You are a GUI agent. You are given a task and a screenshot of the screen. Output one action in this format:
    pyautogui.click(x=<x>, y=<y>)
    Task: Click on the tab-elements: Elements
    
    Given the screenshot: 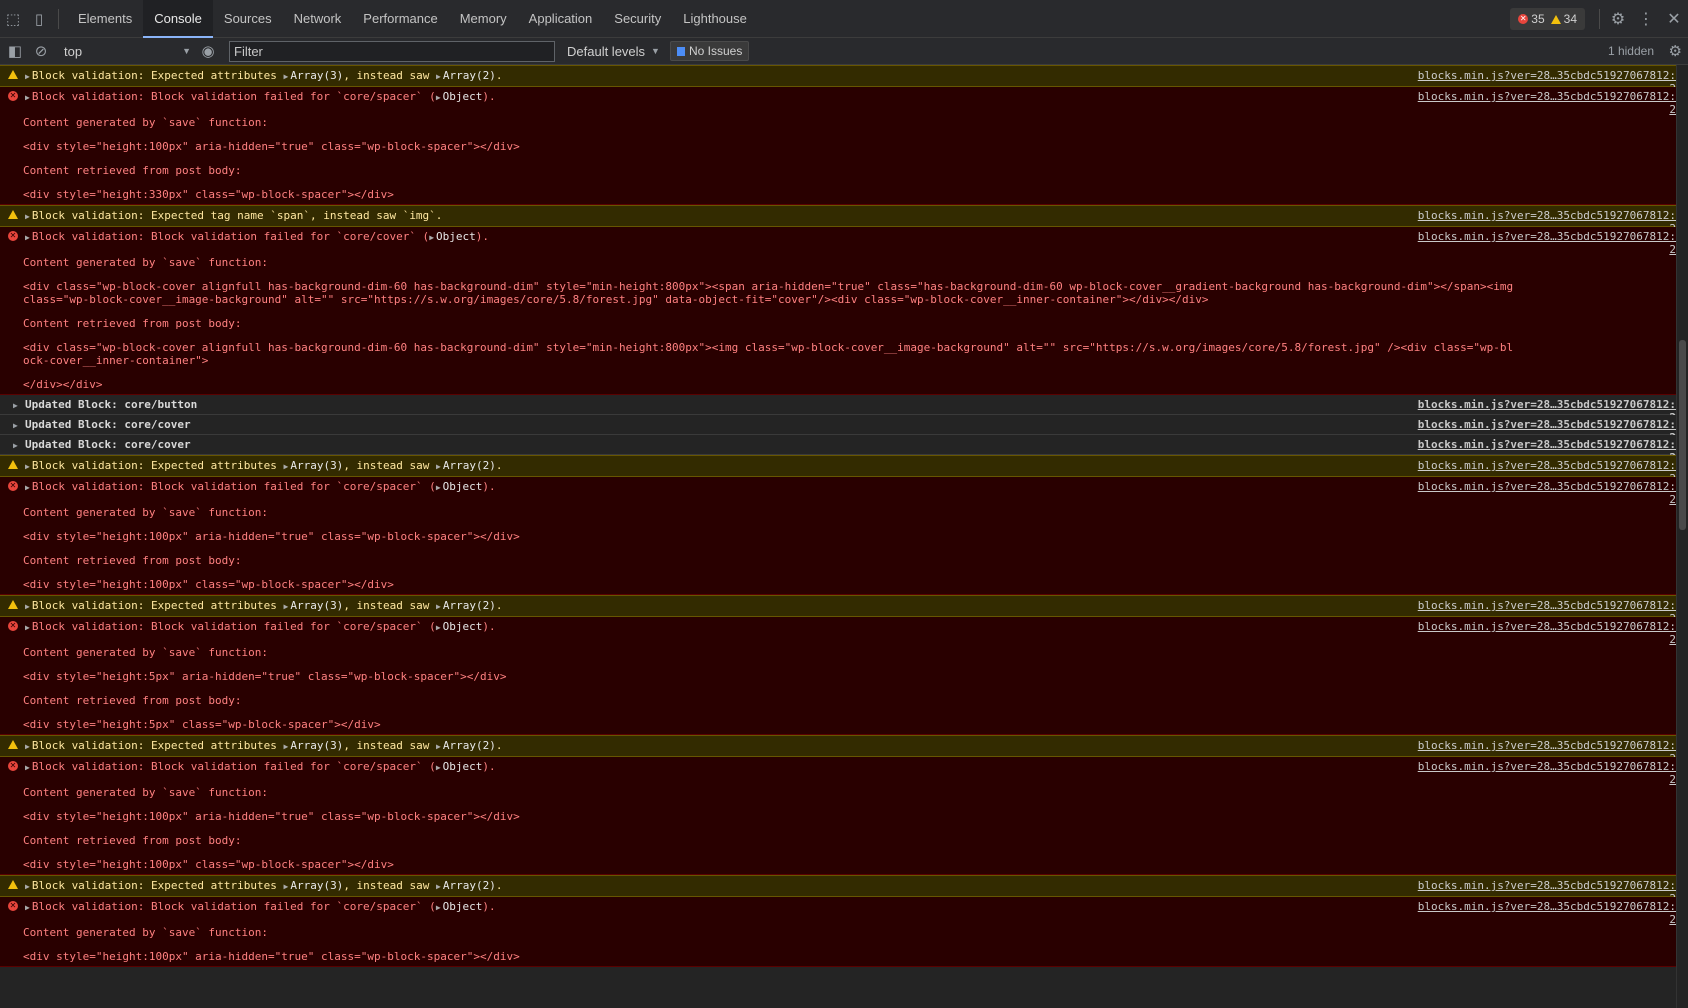 What is the action you would take?
    pyautogui.click(x=105, y=19)
    